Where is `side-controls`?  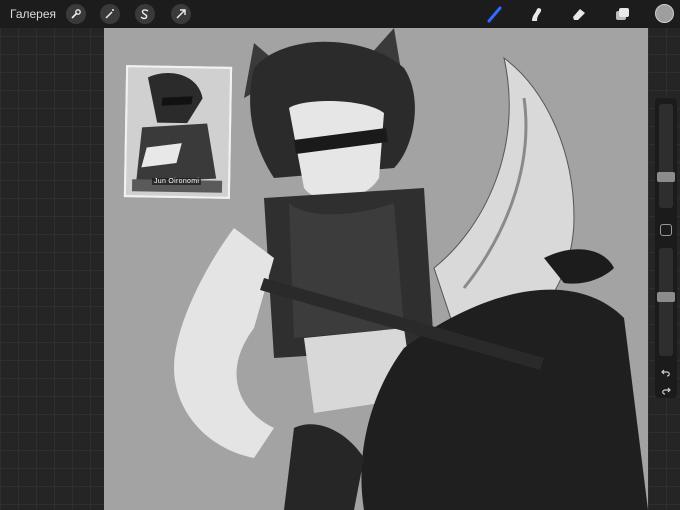 side-controls is located at coordinates (666, 248).